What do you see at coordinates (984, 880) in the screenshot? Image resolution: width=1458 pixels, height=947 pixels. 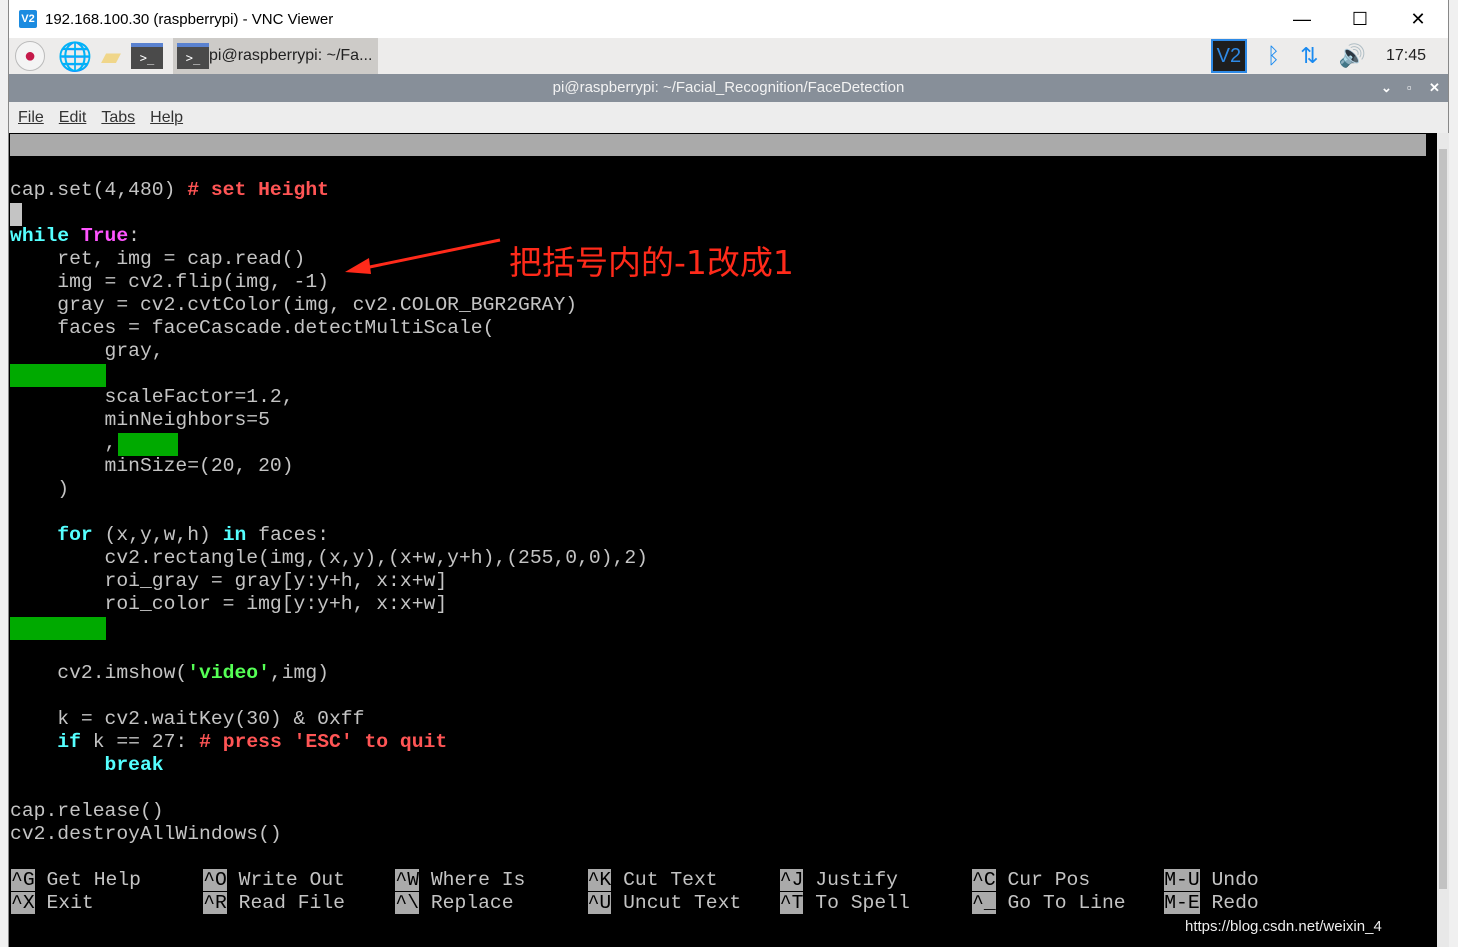 I see `shortcut-key: ^C` at bounding box center [984, 880].